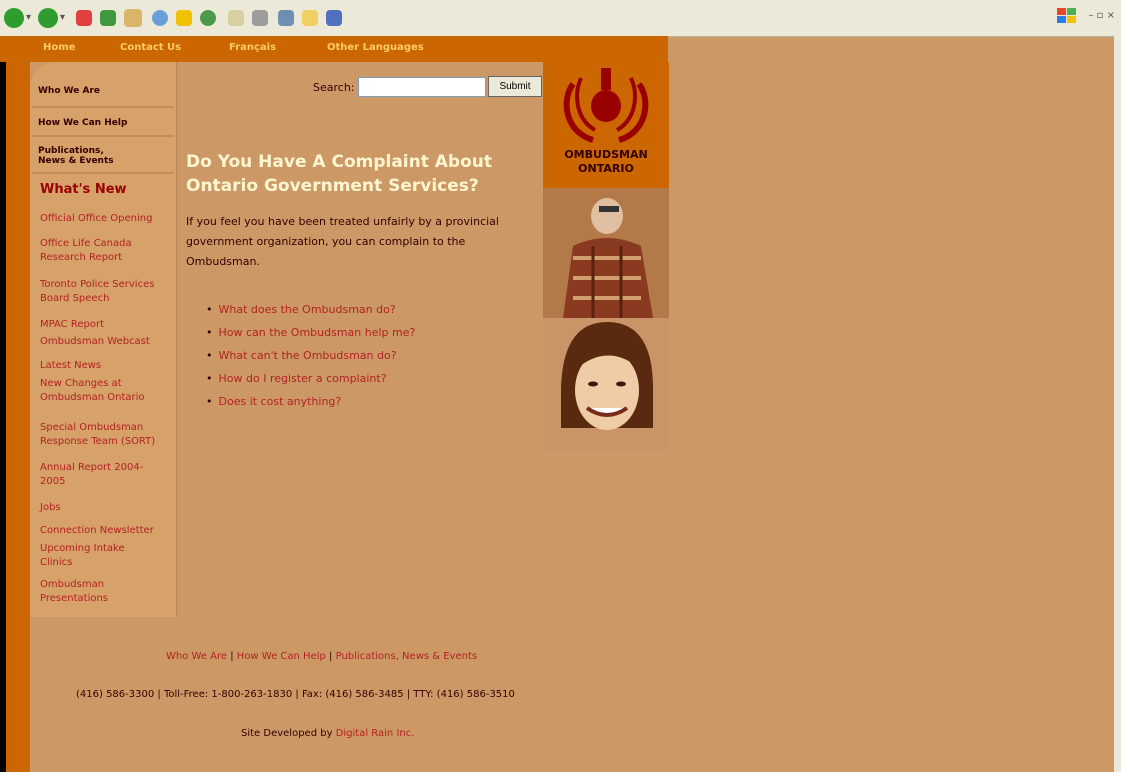 Image resolution: width=1121 pixels, height=772 pixels. What do you see at coordinates (160, 18) in the screenshot?
I see `search-icon` at bounding box center [160, 18].